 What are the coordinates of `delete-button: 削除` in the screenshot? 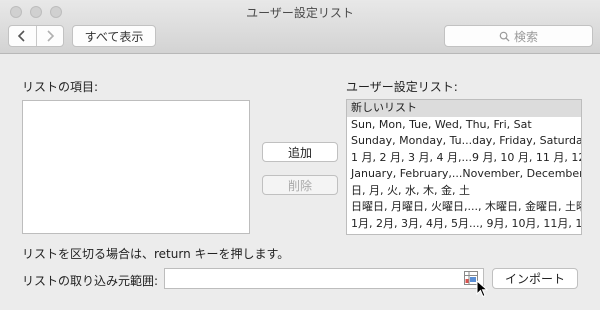 It's located at (300, 185).